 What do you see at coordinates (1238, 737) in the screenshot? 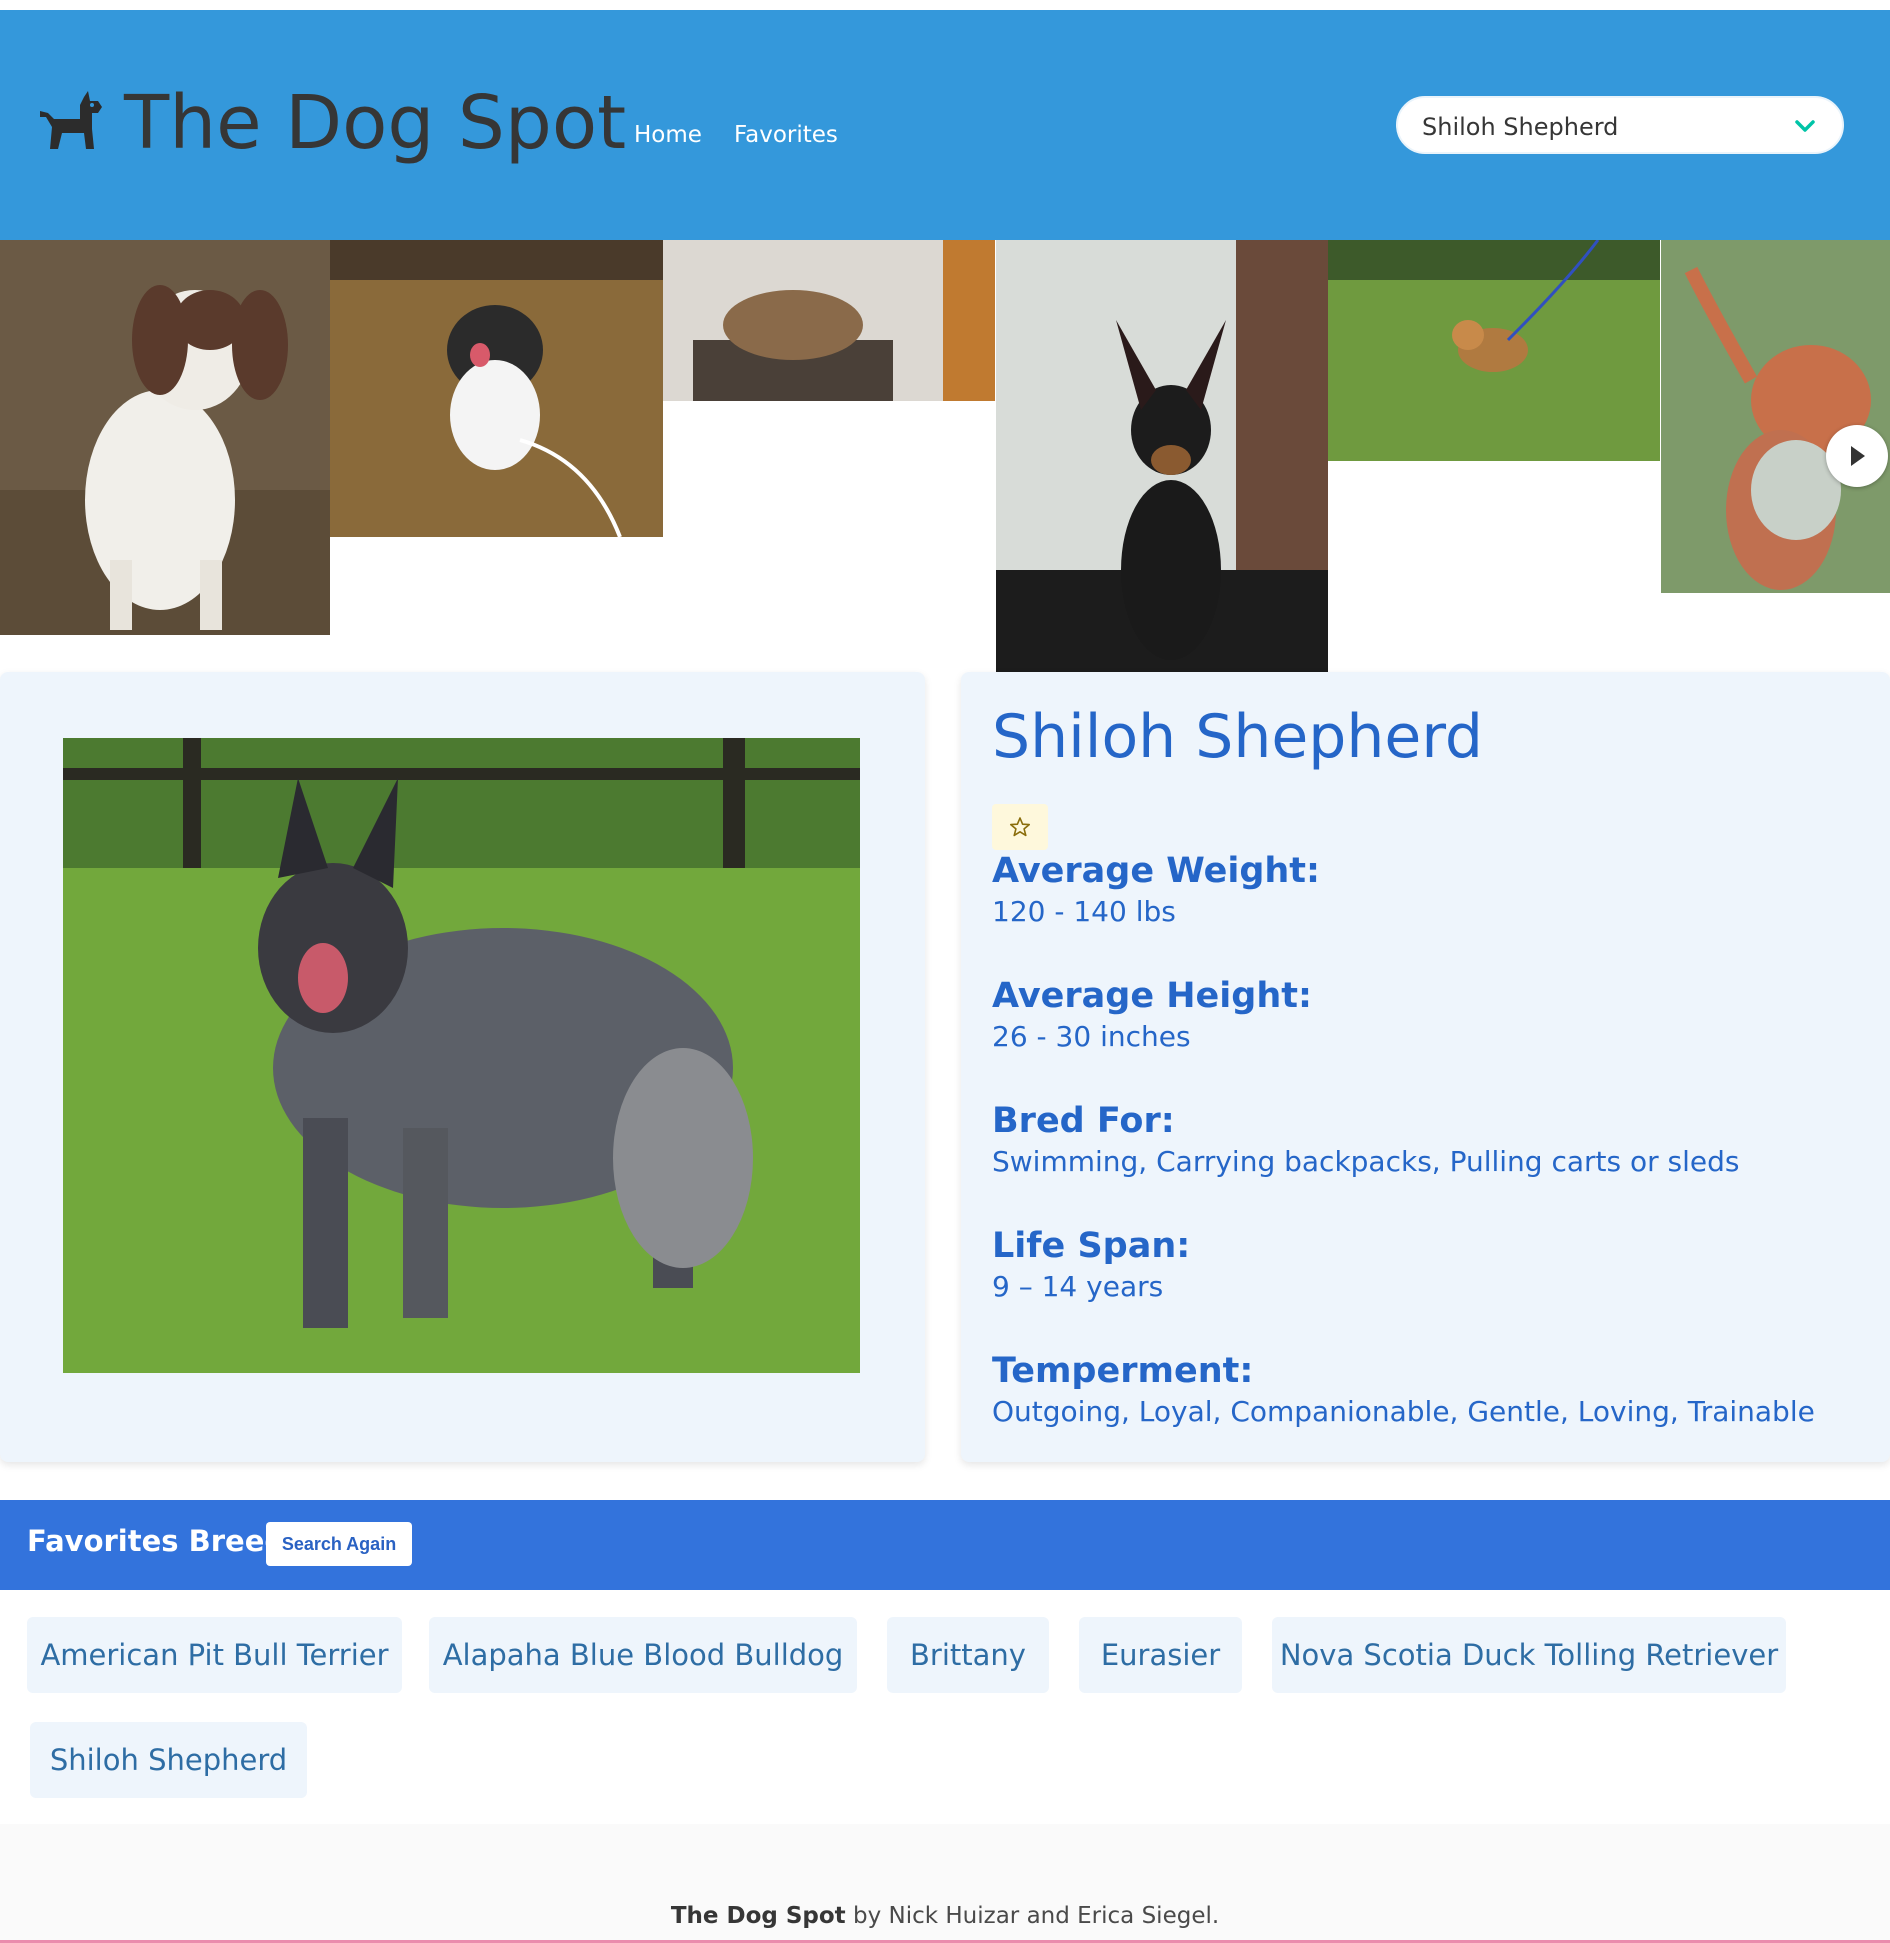
I see `breed-name: Shiloh Shepherd` at bounding box center [1238, 737].